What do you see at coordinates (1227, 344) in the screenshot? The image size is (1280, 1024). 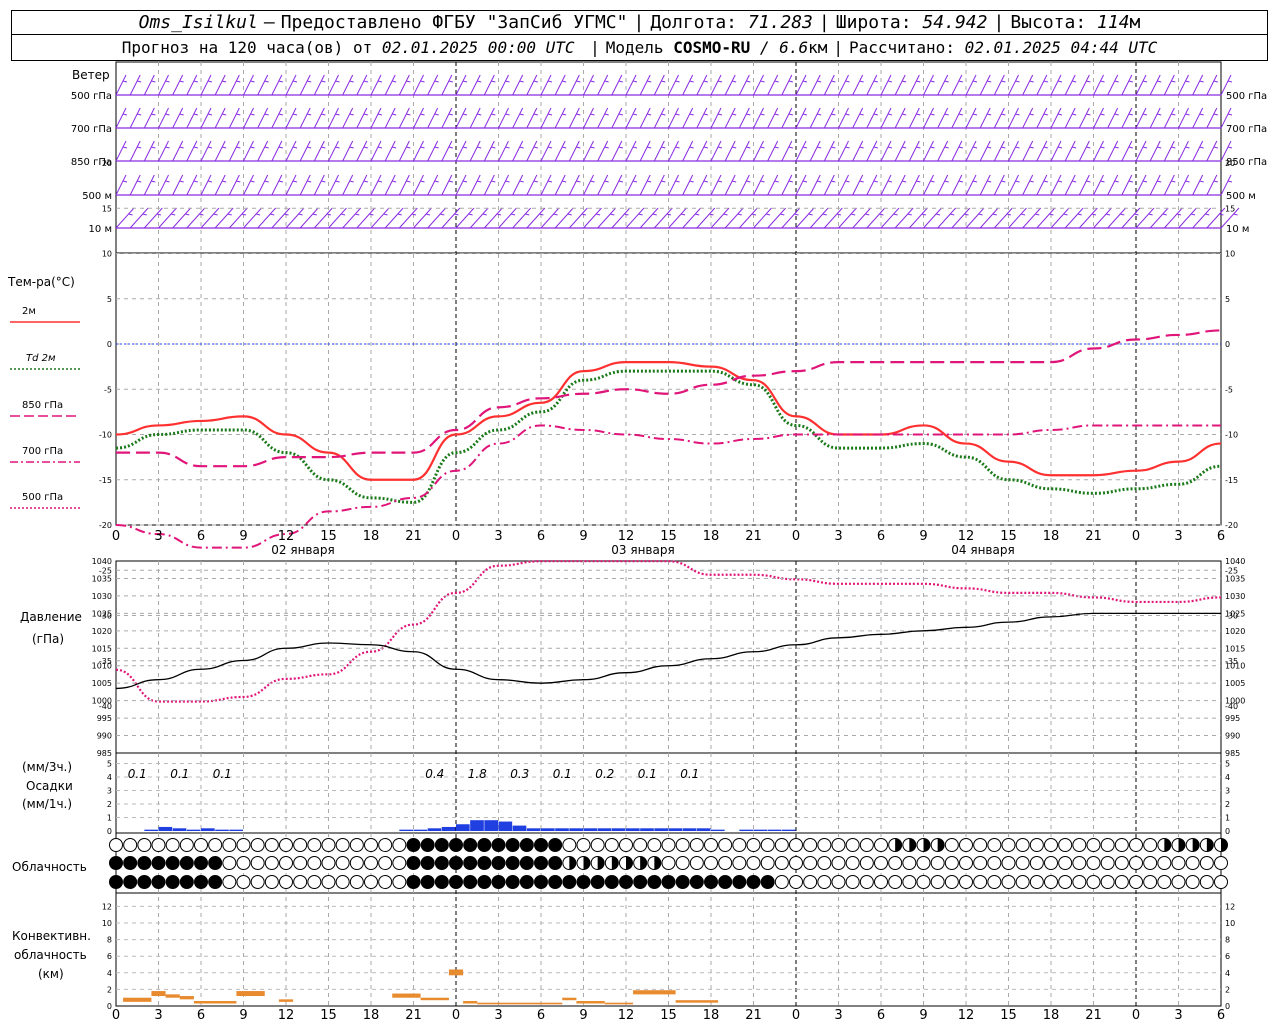 I see `temp-tick-right: 0` at bounding box center [1227, 344].